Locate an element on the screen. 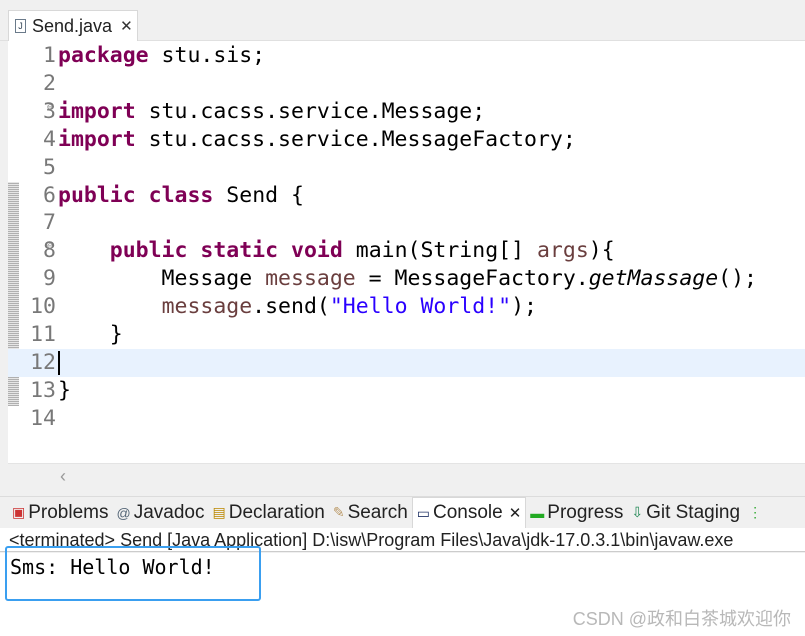 The image size is (805, 636). more-tabs: ⋮ is located at coordinates (756, 513).